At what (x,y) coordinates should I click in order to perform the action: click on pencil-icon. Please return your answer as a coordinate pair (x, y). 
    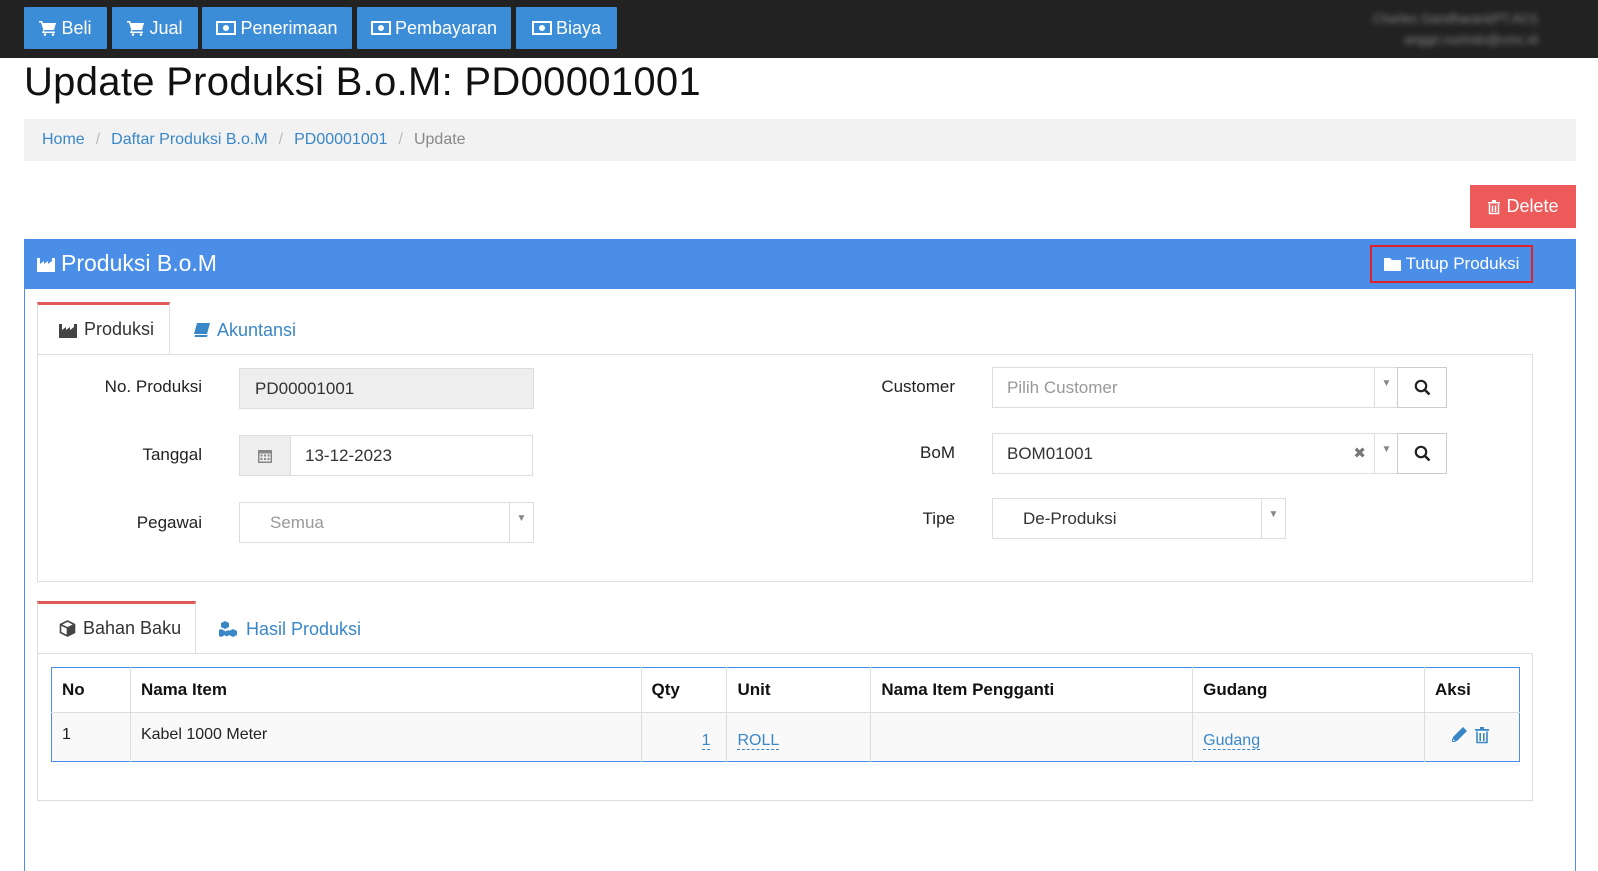
    Looking at the image, I should click on (1459, 734).